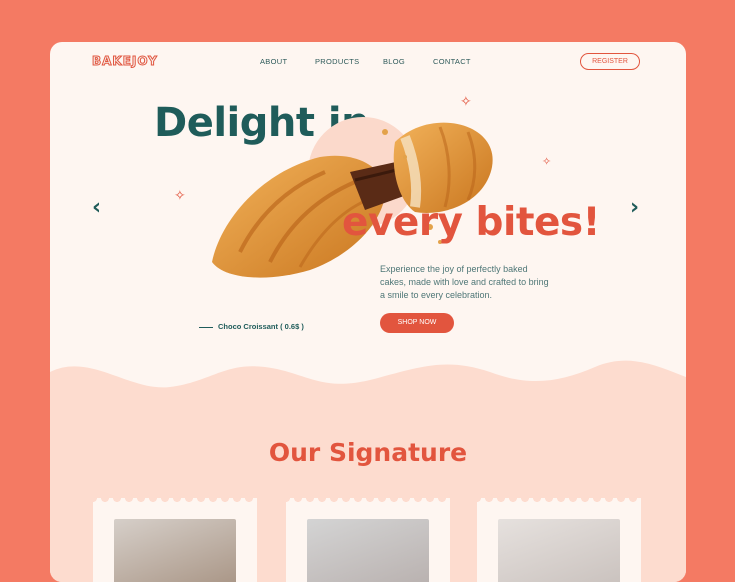 The width and height of the screenshot is (735, 582). What do you see at coordinates (125, 61) in the screenshot?
I see `logo: BAKEJOY` at bounding box center [125, 61].